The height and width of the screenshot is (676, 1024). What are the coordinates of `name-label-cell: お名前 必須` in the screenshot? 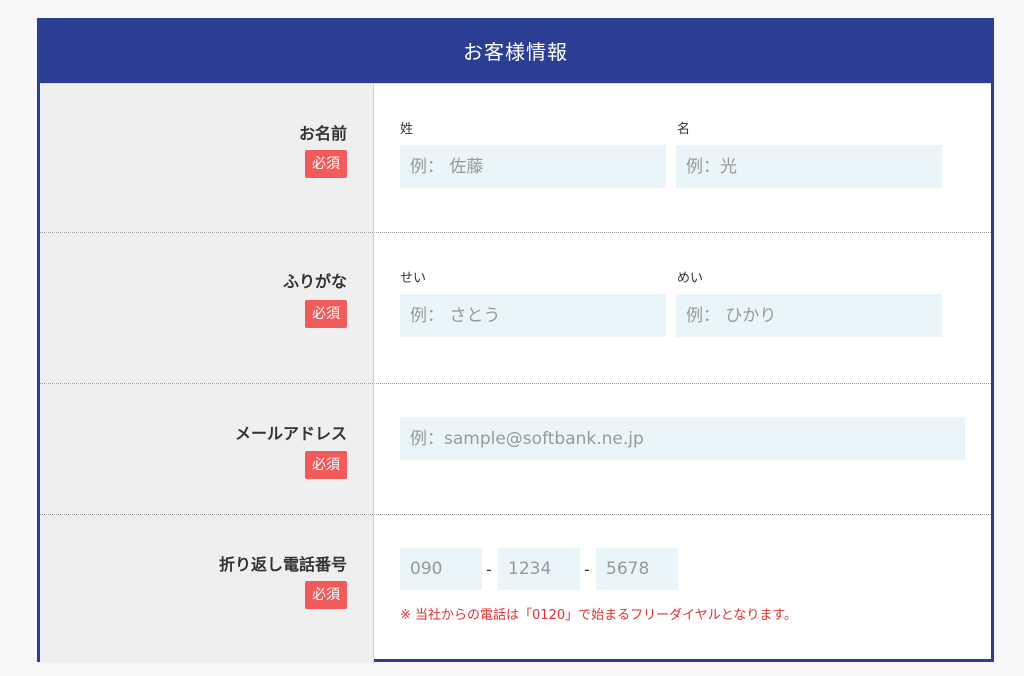 It's located at (207, 158).